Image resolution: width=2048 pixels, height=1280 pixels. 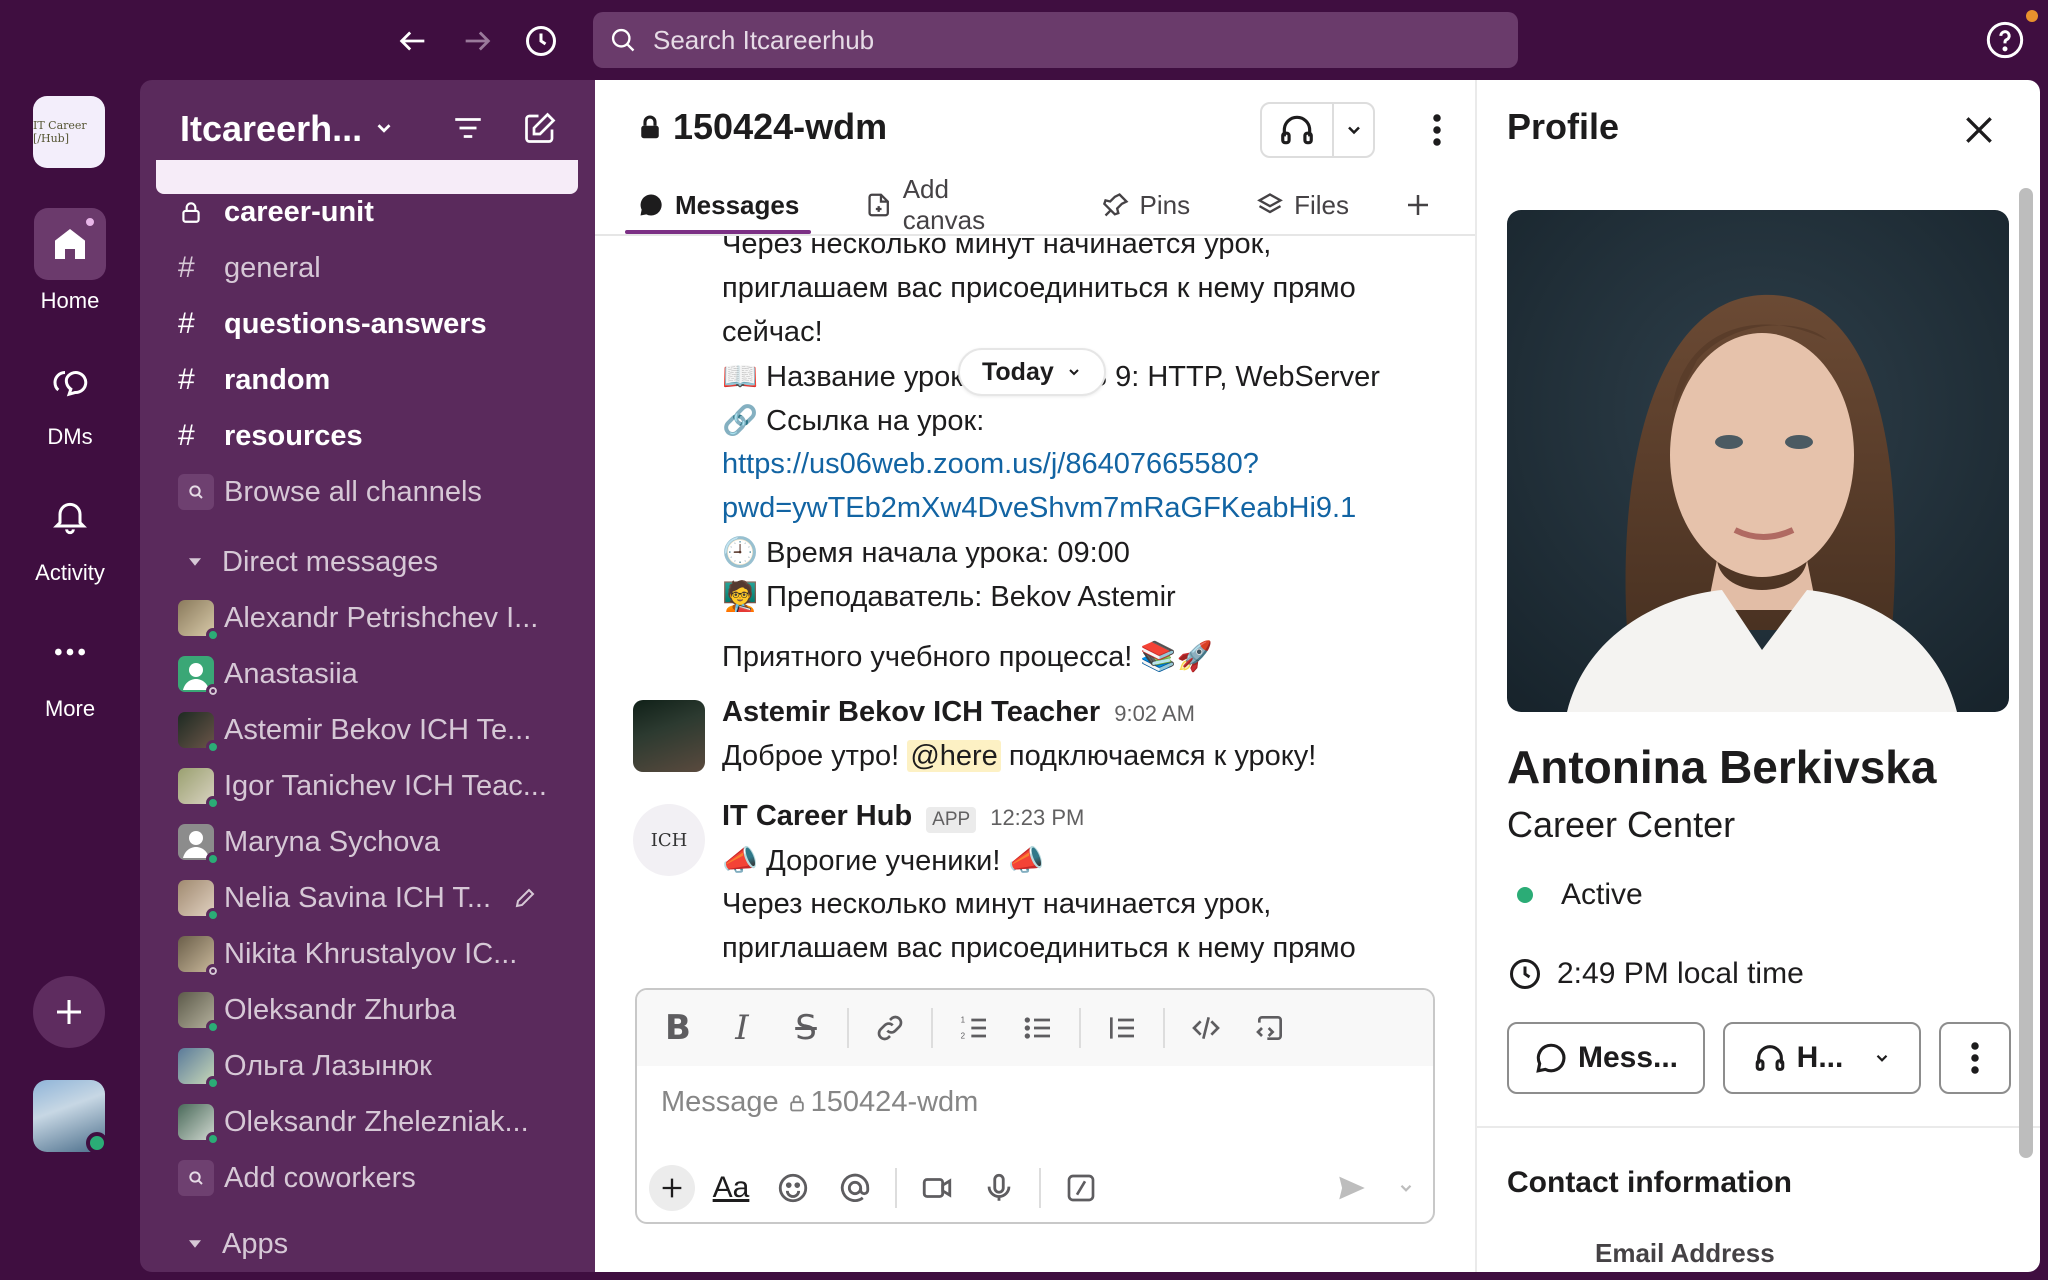 What do you see at coordinates (2032, 16) in the screenshot?
I see `notification-dot` at bounding box center [2032, 16].